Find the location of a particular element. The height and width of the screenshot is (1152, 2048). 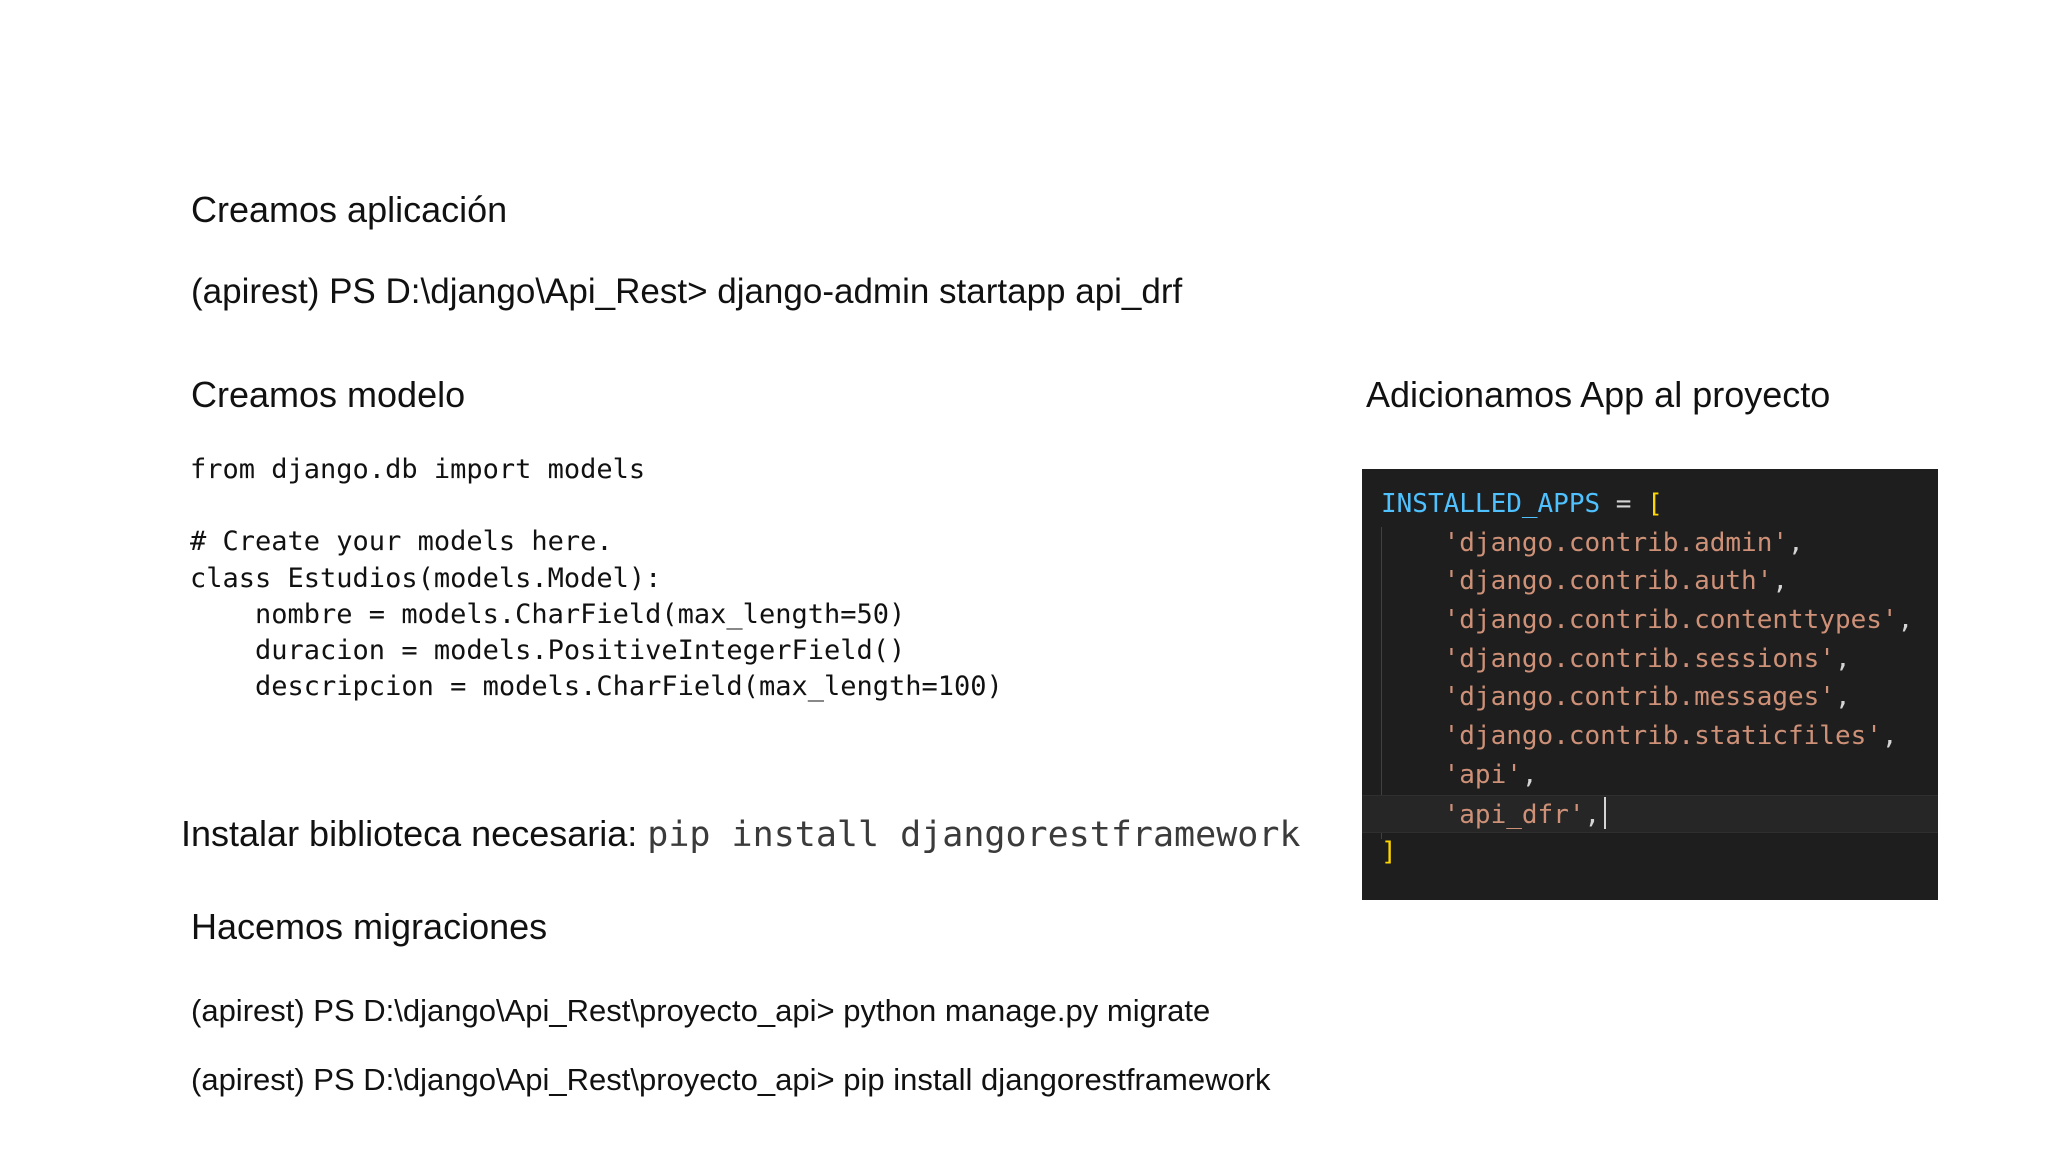

app-string: 'django.contrib.sessions' is located at coordinates (1639, 658).